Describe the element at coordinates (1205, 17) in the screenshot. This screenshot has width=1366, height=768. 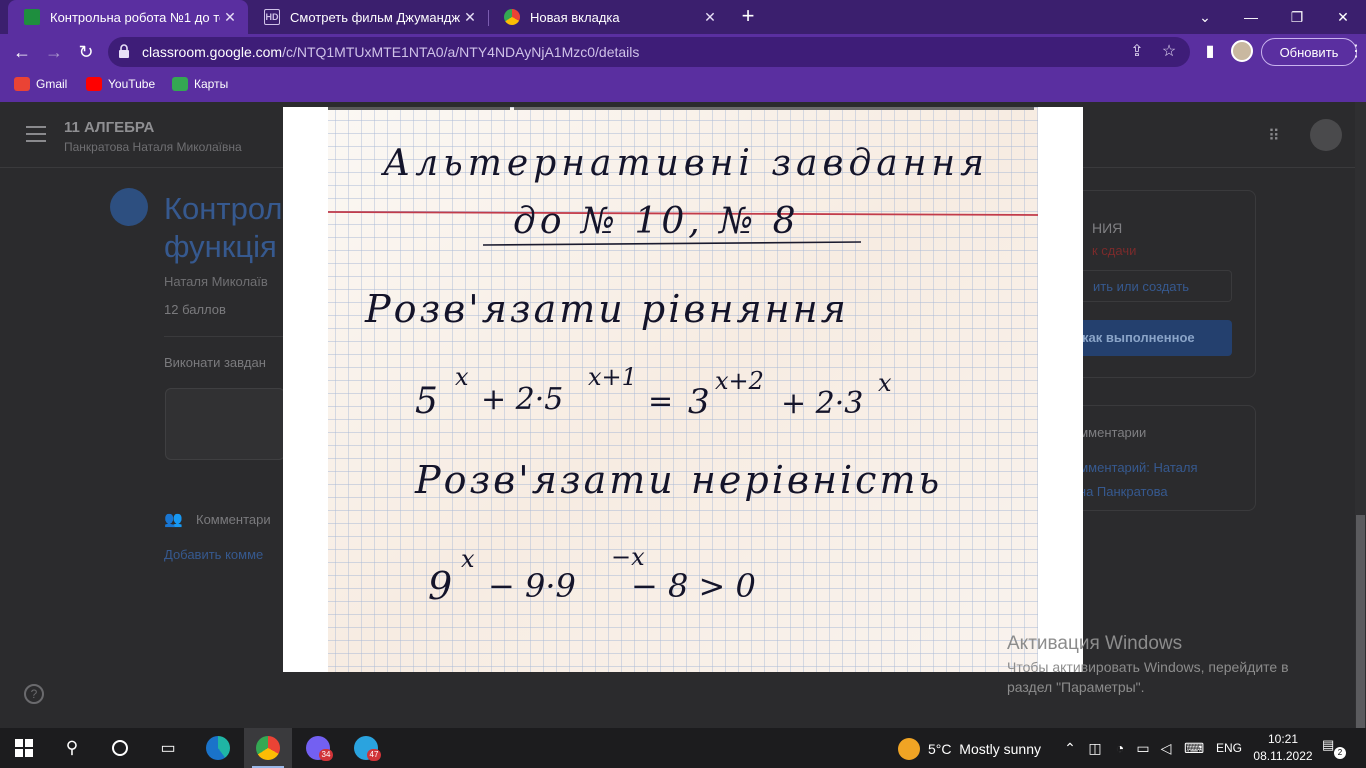
I see `tab-search-icon: ⌄` at that location.